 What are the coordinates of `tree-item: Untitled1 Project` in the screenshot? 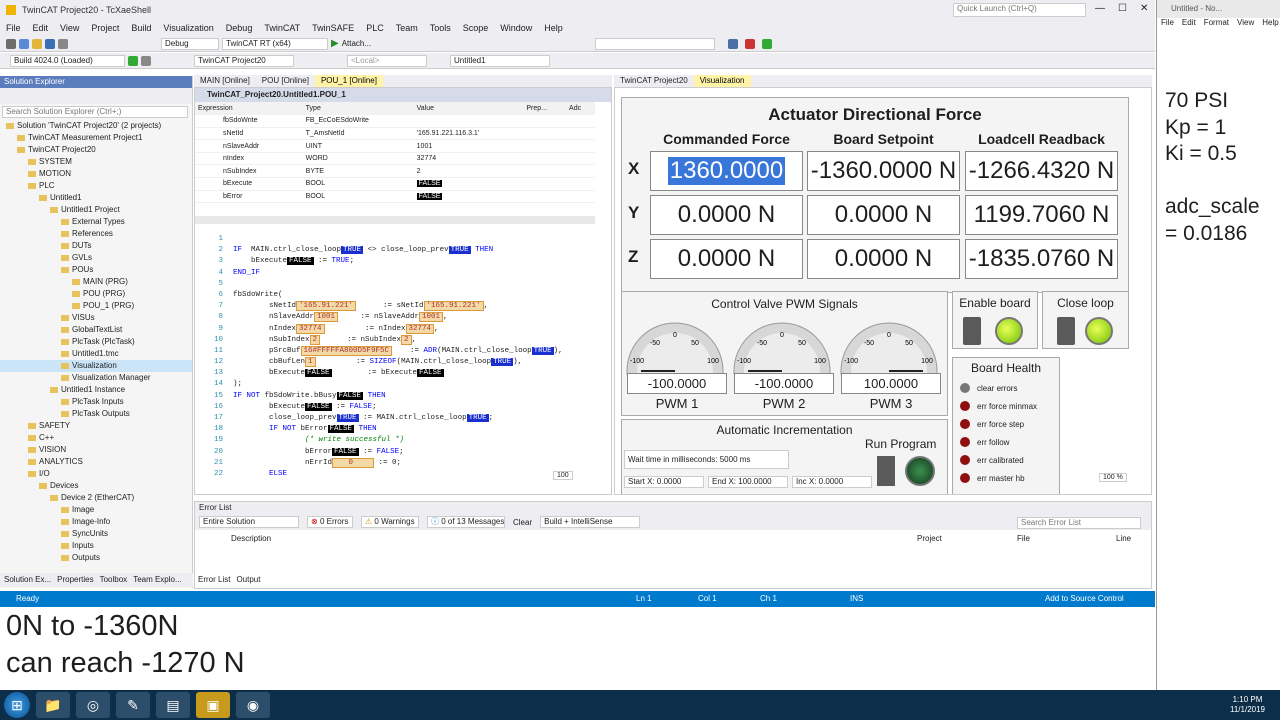 It's located at (96, 210).